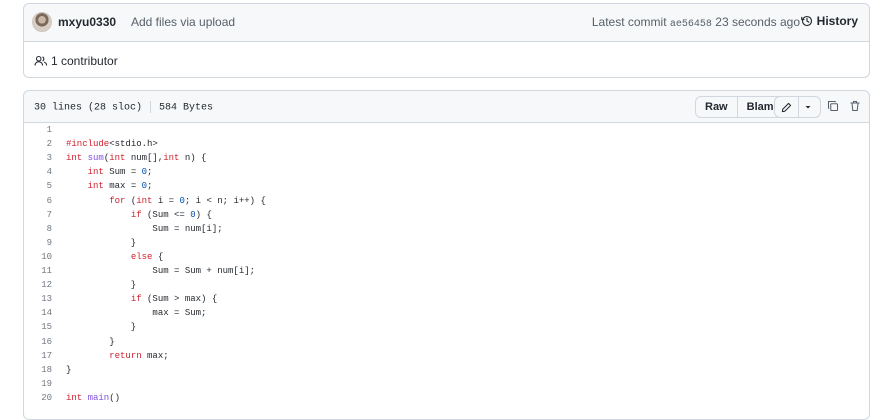  I want to click on code-line: 12 }, so click(446, 285).